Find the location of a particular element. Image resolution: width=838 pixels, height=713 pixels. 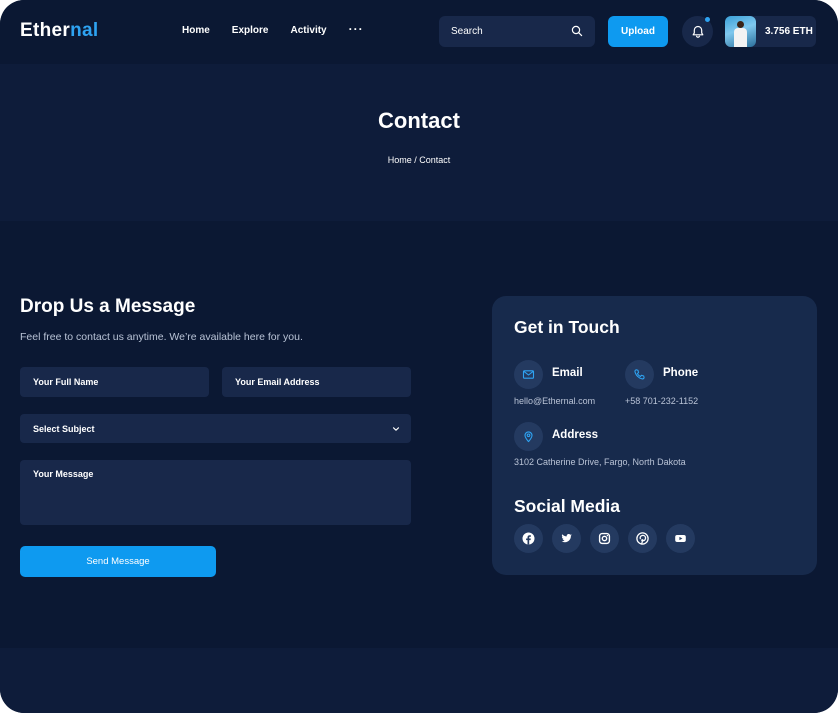

nav-activity: Activity is located at coordinates (308, 30).